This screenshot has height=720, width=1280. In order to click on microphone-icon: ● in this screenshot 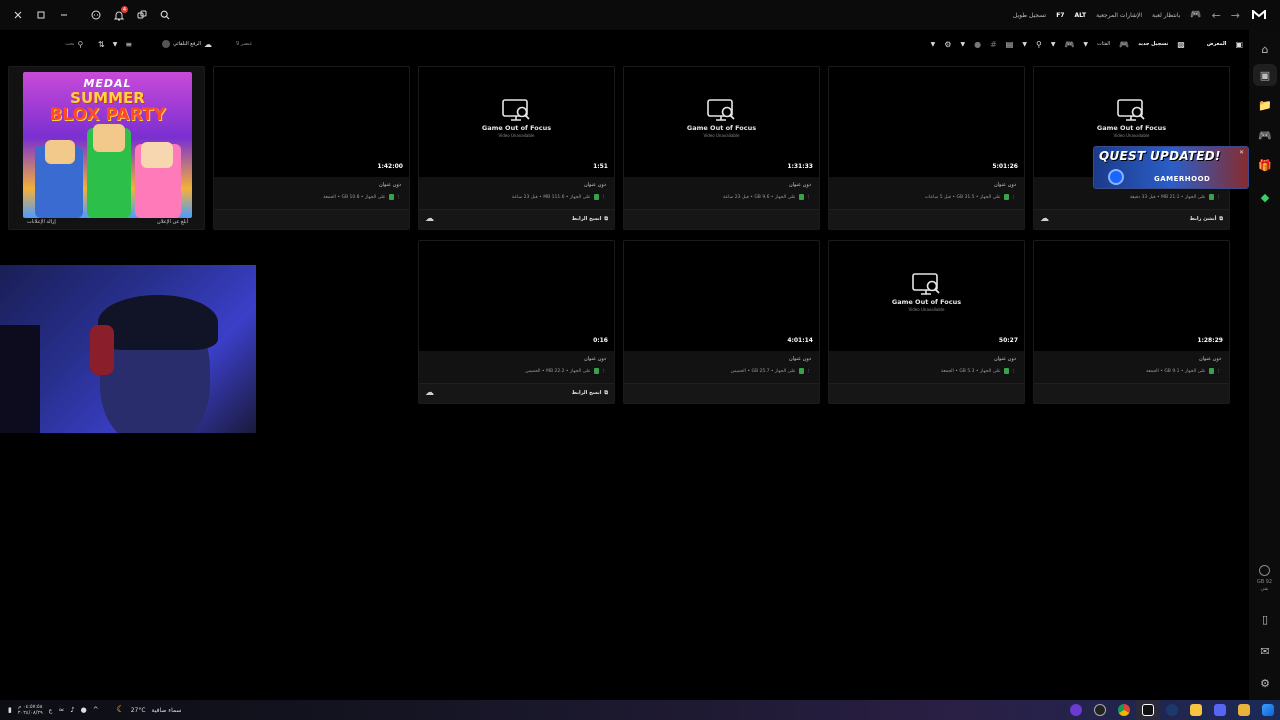, I will do `click(84, 710)`.